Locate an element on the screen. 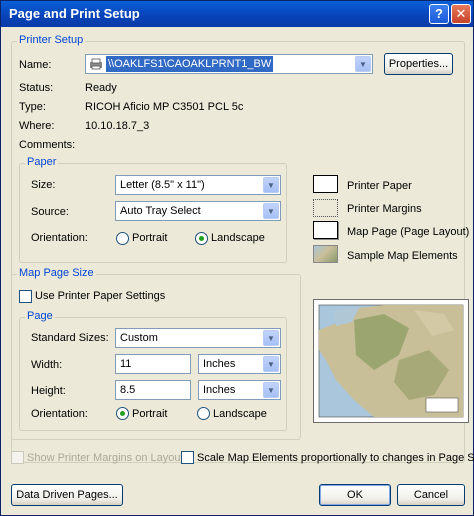  paper-size-value: Letter (8.5" x 11") is located at coordinates (162, 185).